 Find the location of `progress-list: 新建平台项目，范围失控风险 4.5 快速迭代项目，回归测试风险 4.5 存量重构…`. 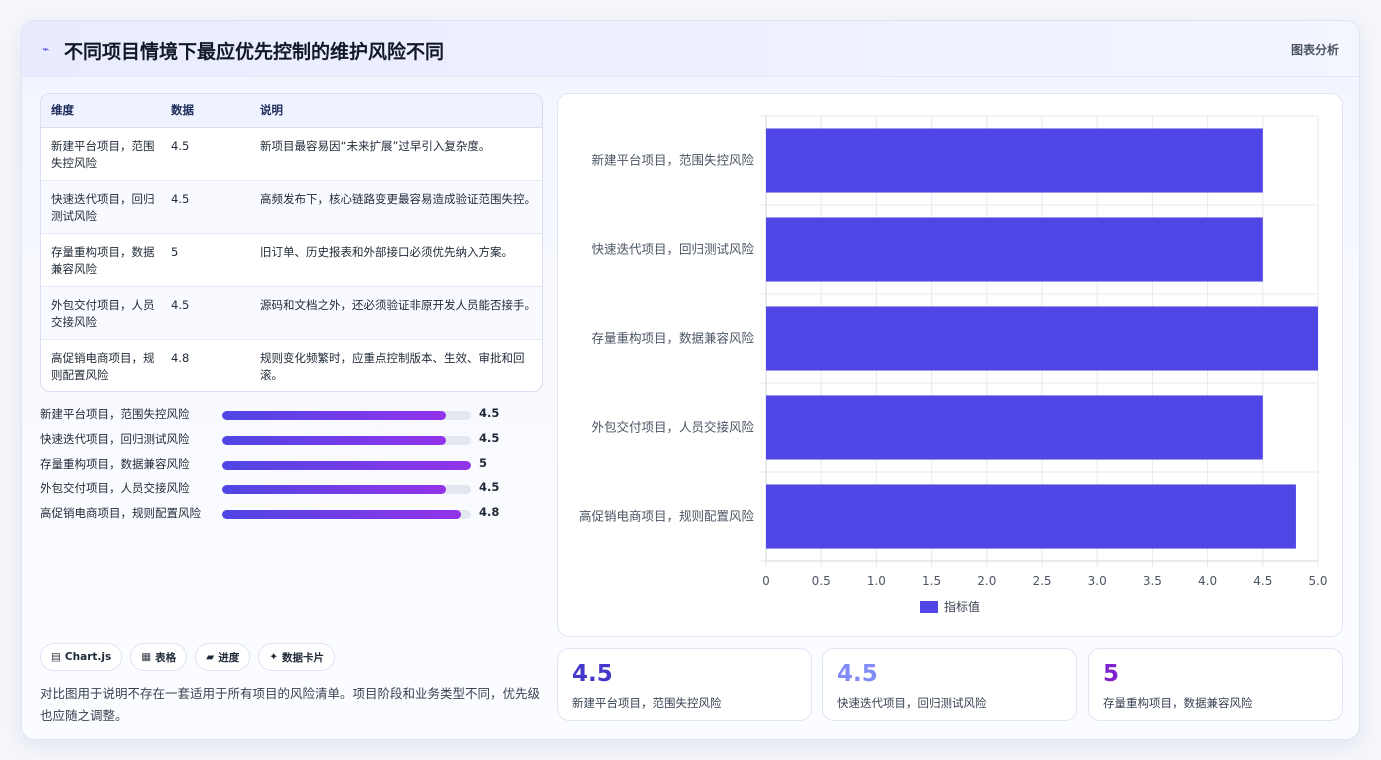

progress-list: 新建平台项目，范围失控风险 4.5 快速迭代项目，回归测试风险 4.5 存量重构… is located at coordinates (280, 465).